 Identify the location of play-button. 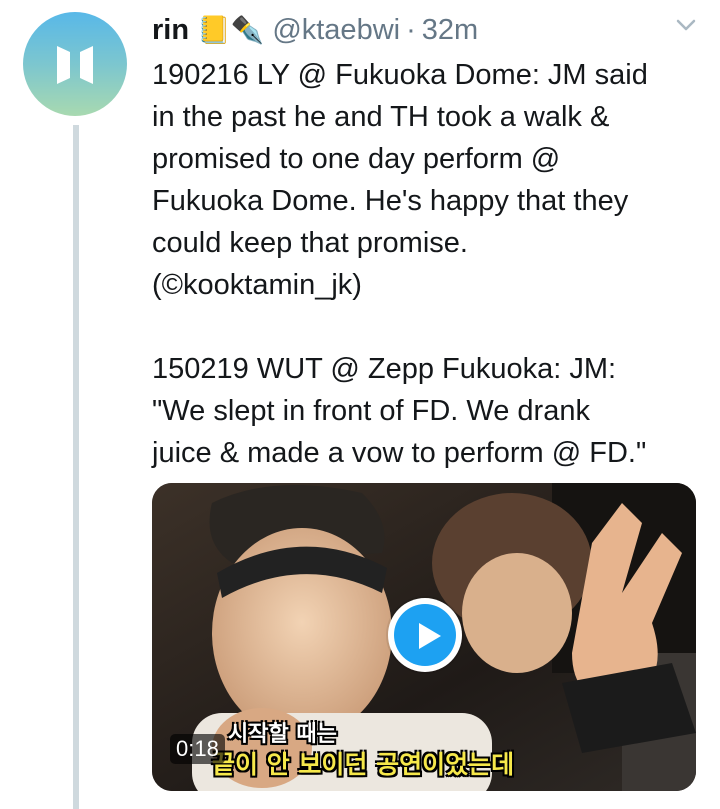
(425, 635).